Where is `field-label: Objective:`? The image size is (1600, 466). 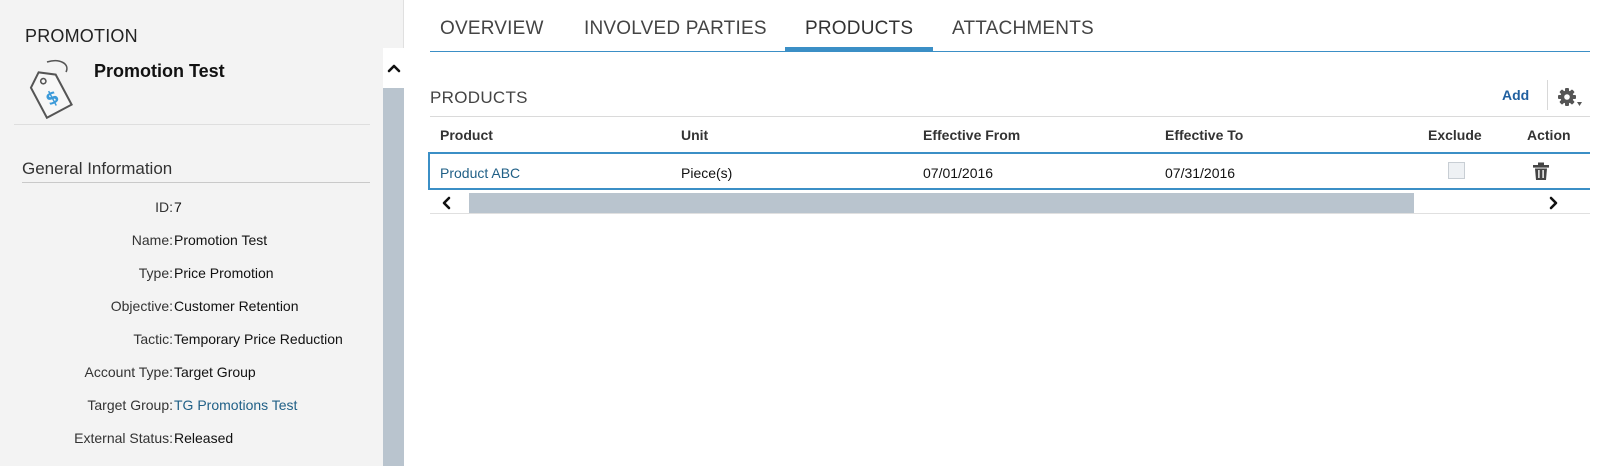 field-label: Objective: is located at coordinates (141, 306).